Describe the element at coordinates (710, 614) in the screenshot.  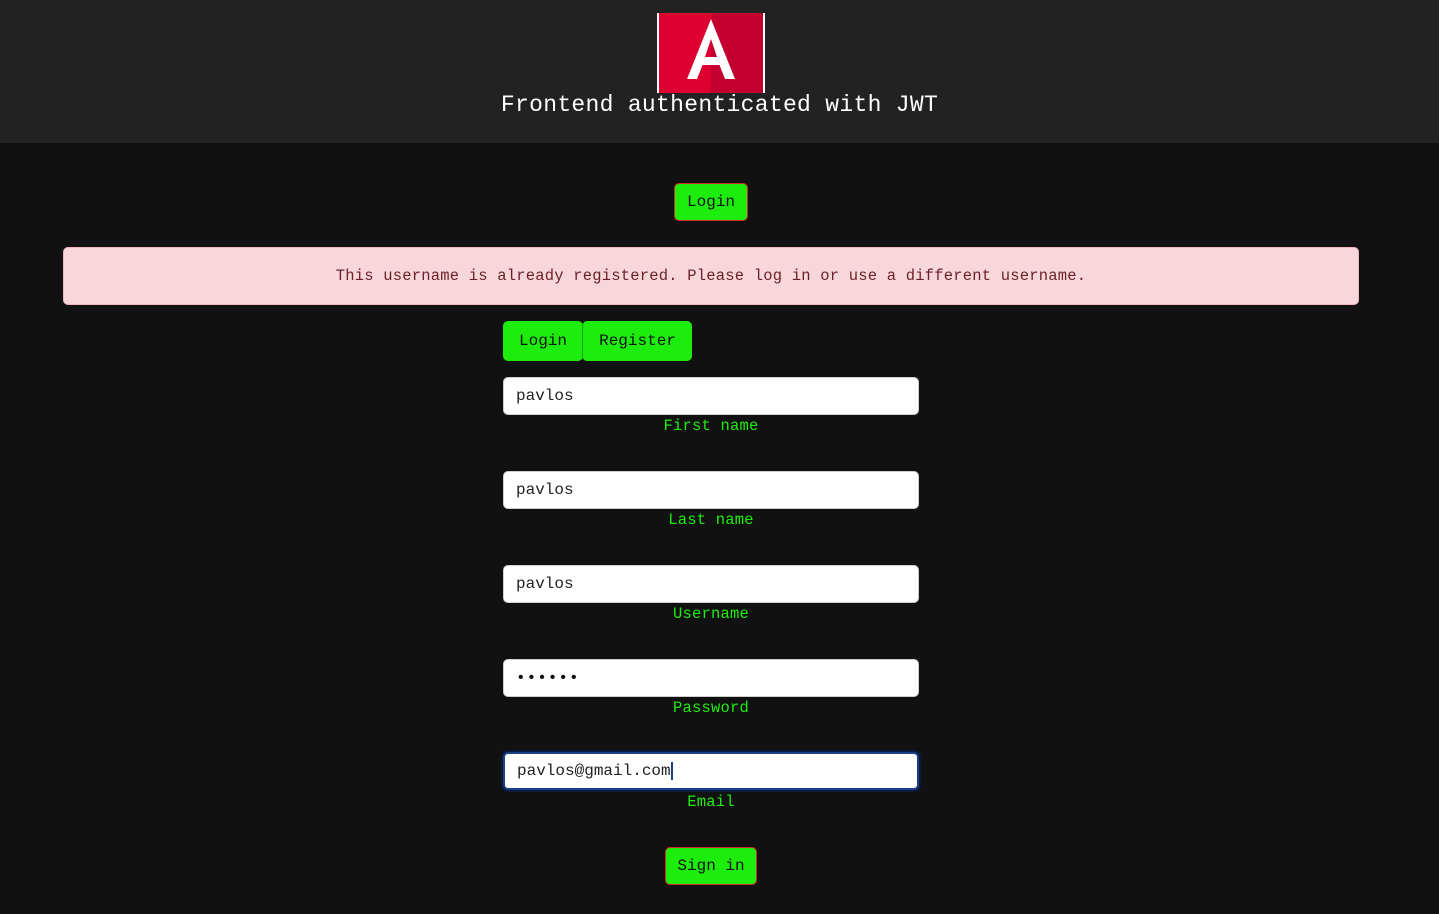
I see `username-label: Username` at that location.